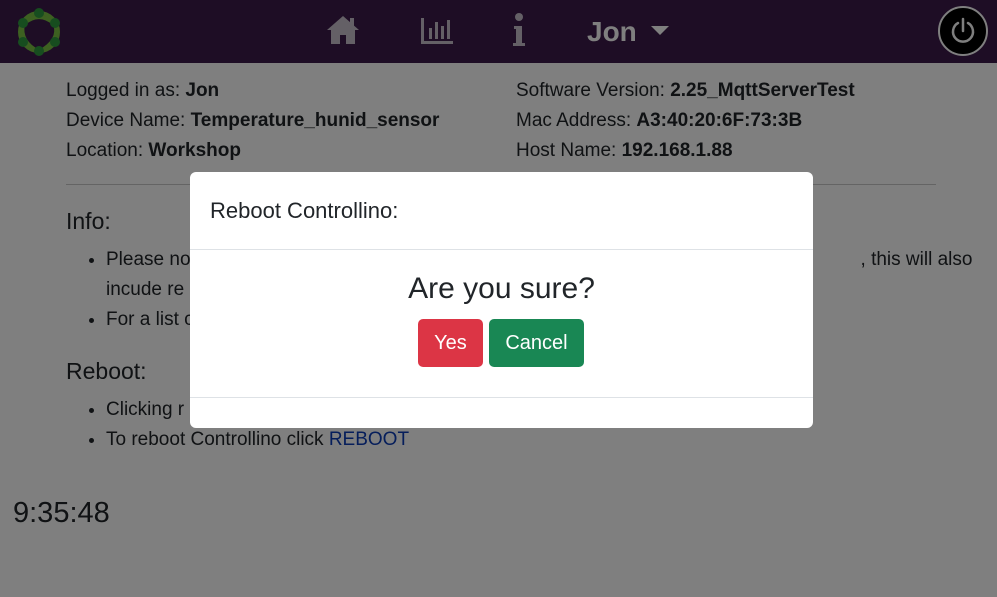  Describe the element at coordinates (304, 210) in the screenshot. I see `modal-title: Reboot Controllino:` at that location.